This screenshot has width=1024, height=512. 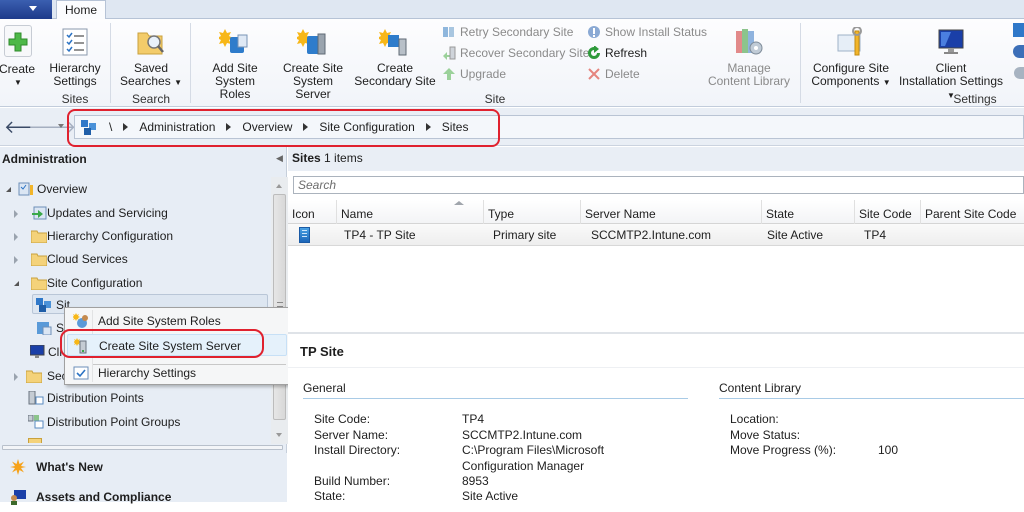 I want to click on breadcrumb-root: \, so click(x=110, y=127).